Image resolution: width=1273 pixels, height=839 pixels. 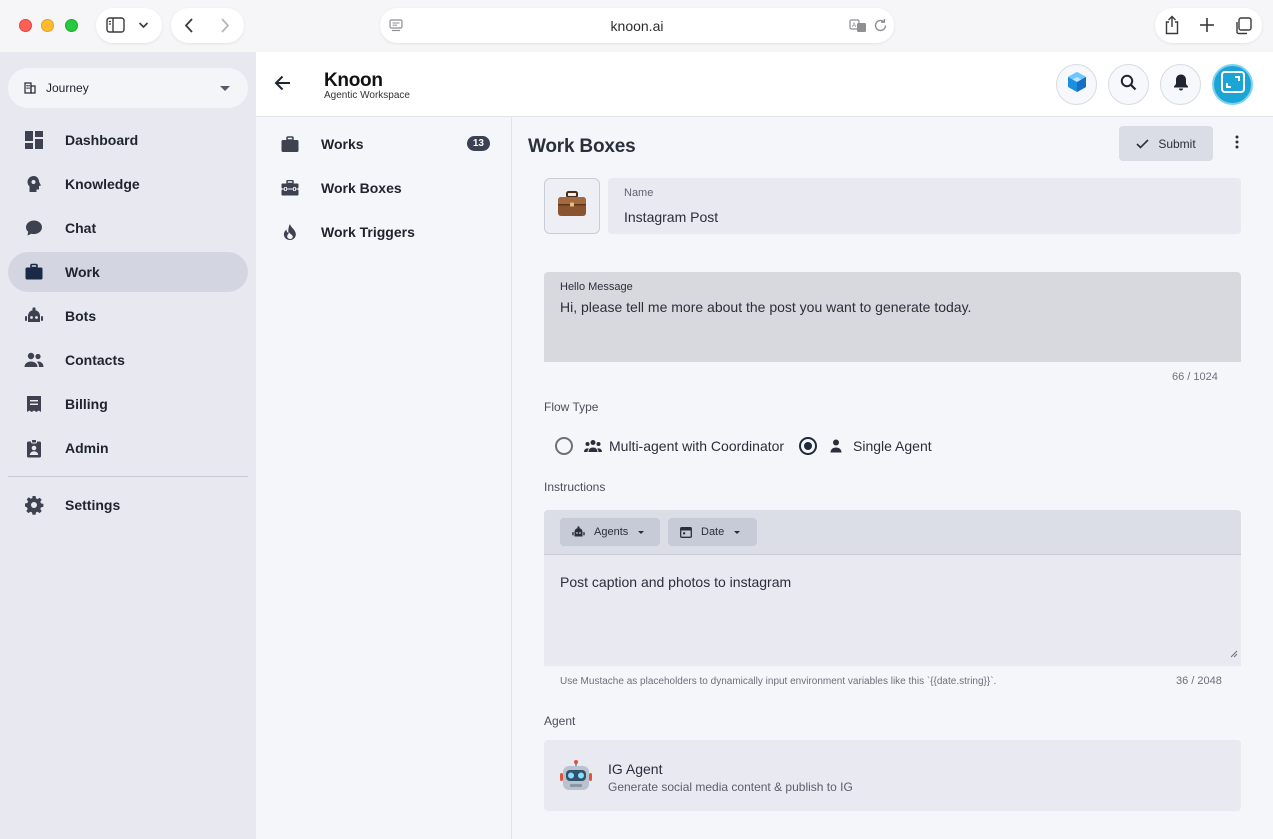 I want to click on sidebar-item-label: Dashboard, so click(x=102, y=140).